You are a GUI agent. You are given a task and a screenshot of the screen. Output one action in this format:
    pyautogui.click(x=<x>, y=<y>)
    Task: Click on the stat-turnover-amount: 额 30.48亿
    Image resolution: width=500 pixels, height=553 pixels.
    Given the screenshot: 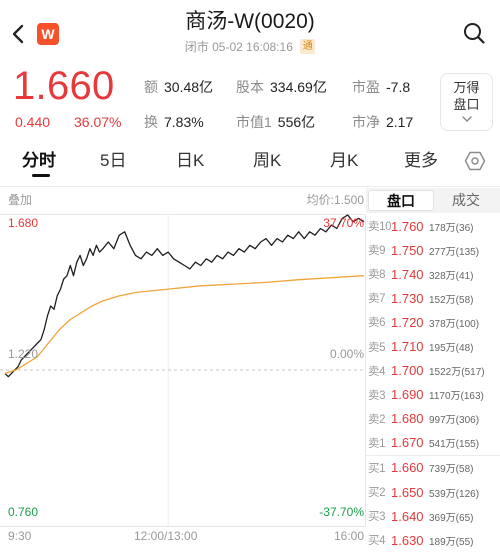 What is the action you would take?
    pyautogui.click(x=178, y=87)
    